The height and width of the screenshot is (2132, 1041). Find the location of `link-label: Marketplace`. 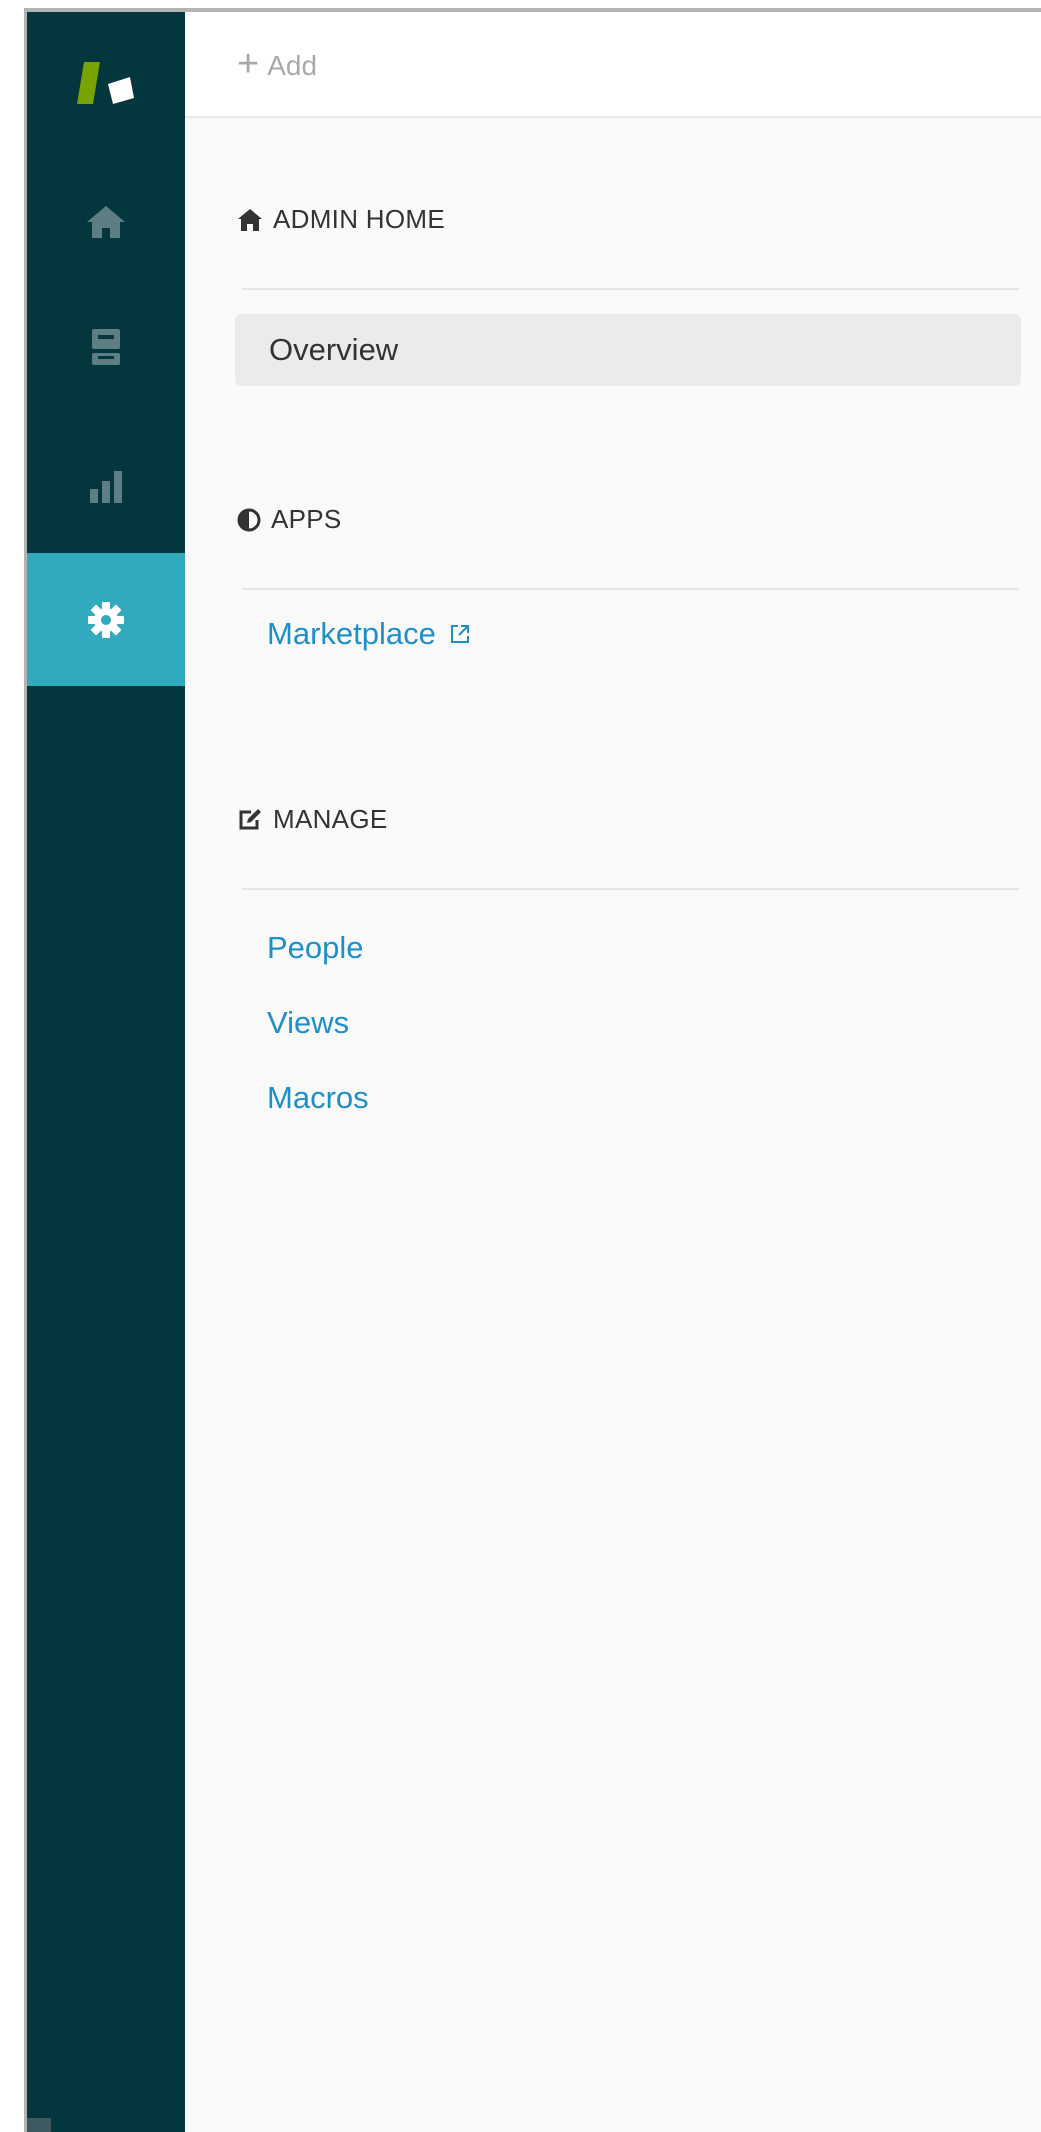

link-label: Marketplace is located at coordinates (351, 633).